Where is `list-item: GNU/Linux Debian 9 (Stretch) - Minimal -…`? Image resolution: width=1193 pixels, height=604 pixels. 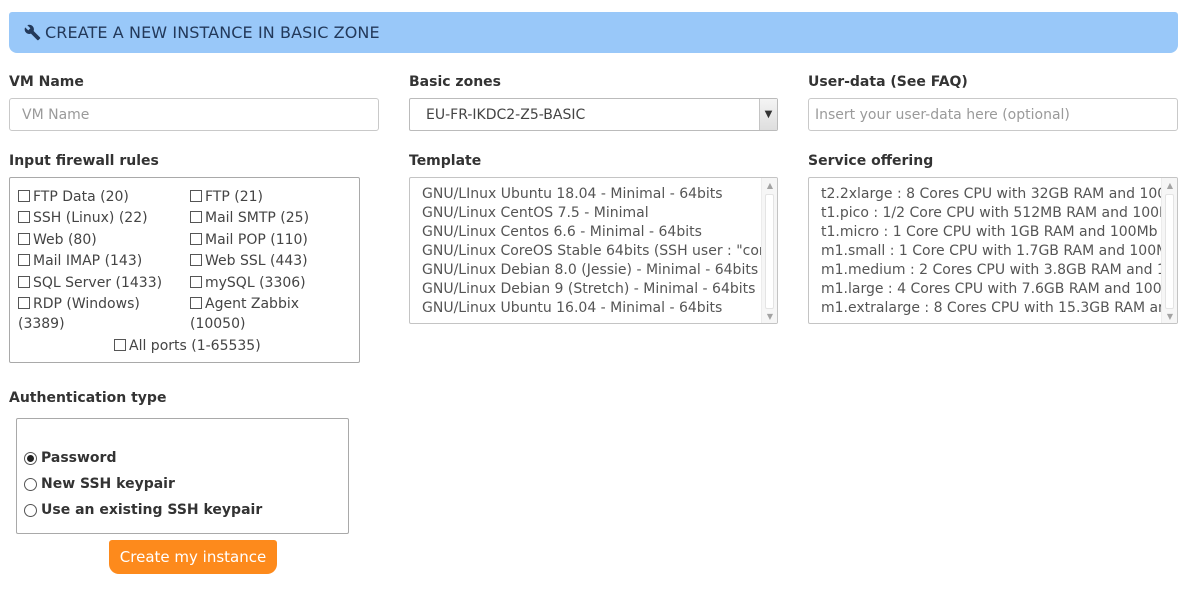
list-item: GNU/Linux Debian 9 (Stretch) - Minimal -… is located at coordinates (588, 289).